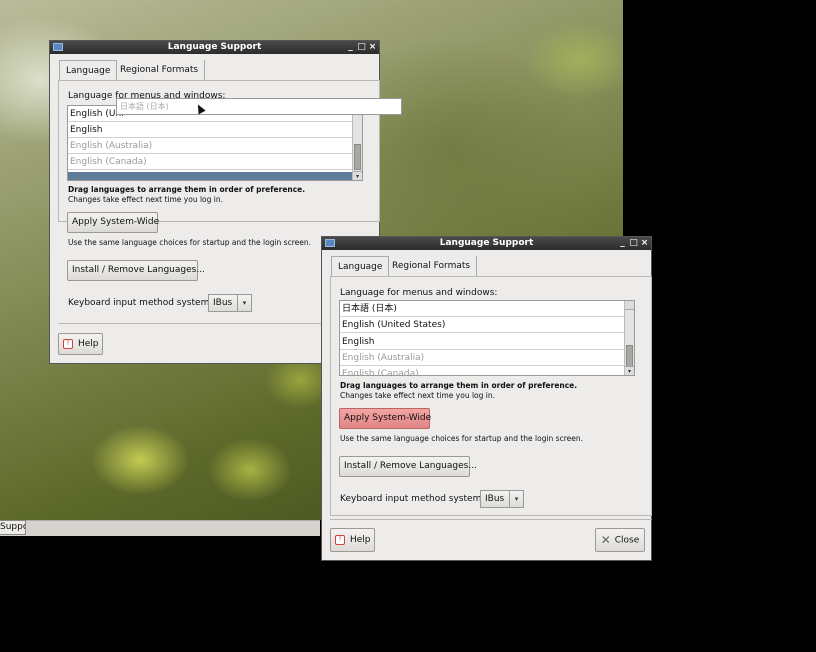 This screenshot has width=816, height=652. I want to click on list-item: 日本語 (日本), so click(482, 309).